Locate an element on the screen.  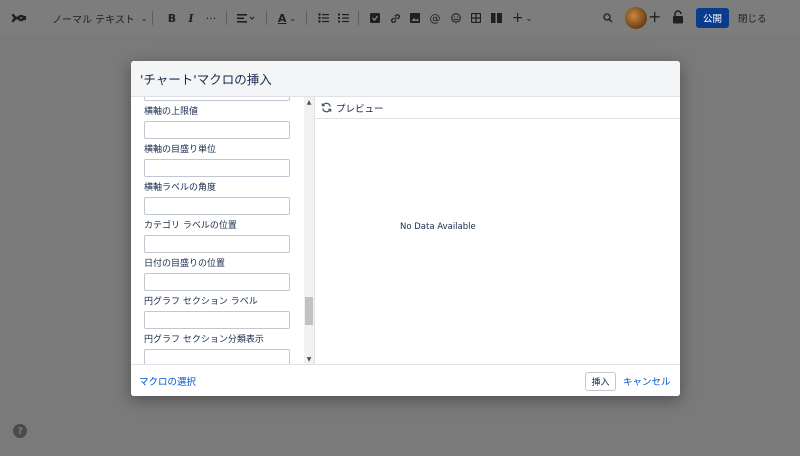
alignment-dropdown is located at coordinates (246, 18).